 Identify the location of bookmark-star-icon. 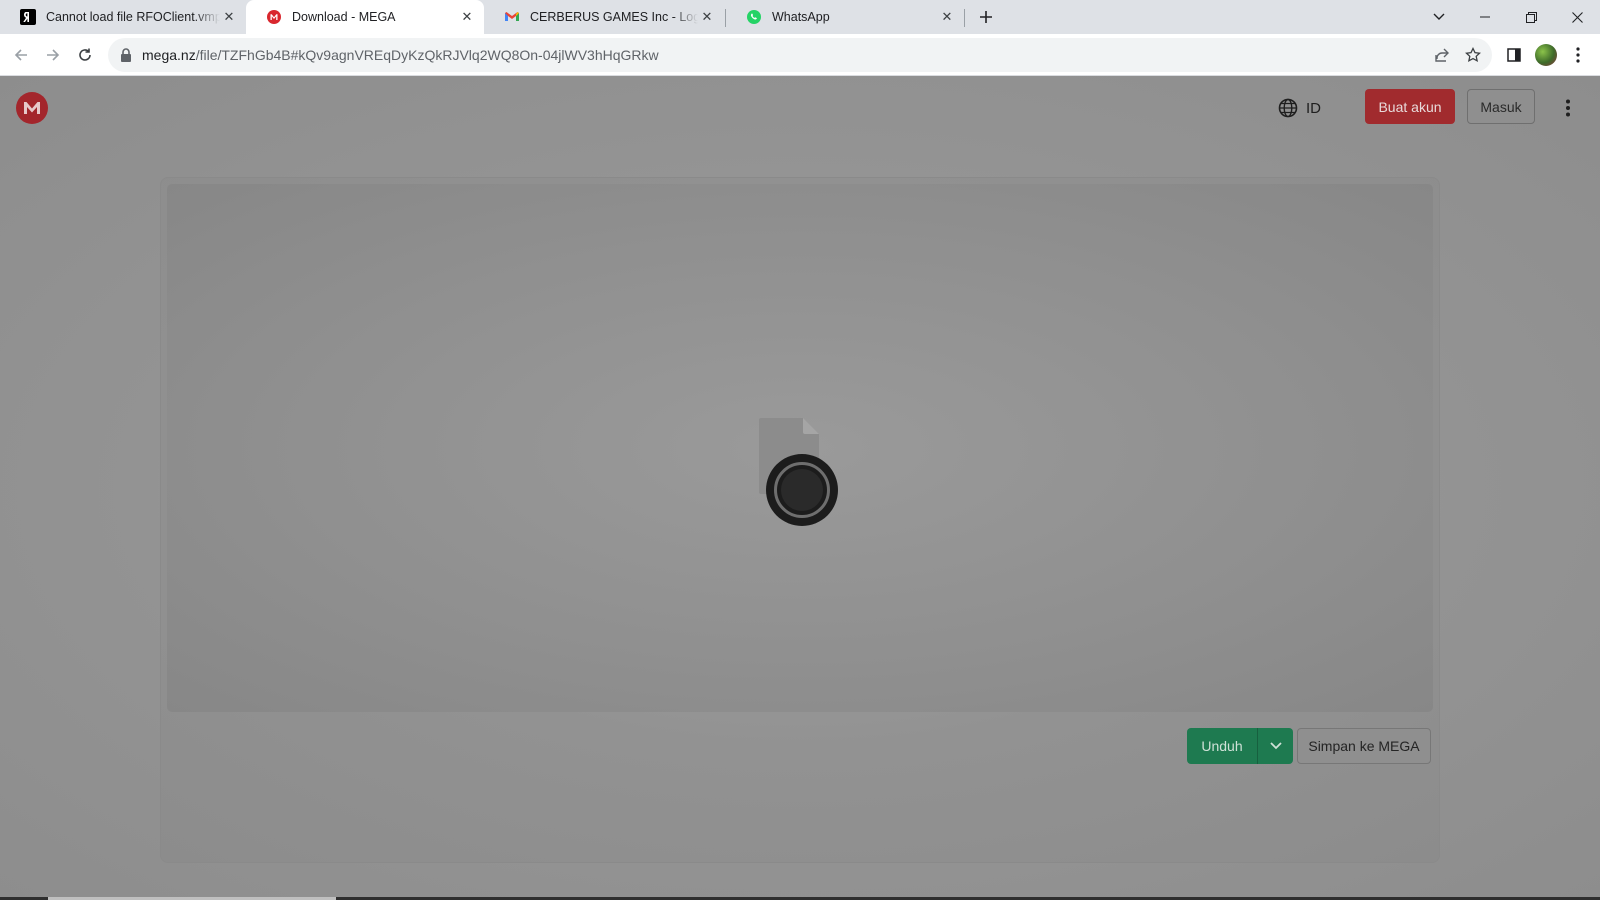
(1473, 55).